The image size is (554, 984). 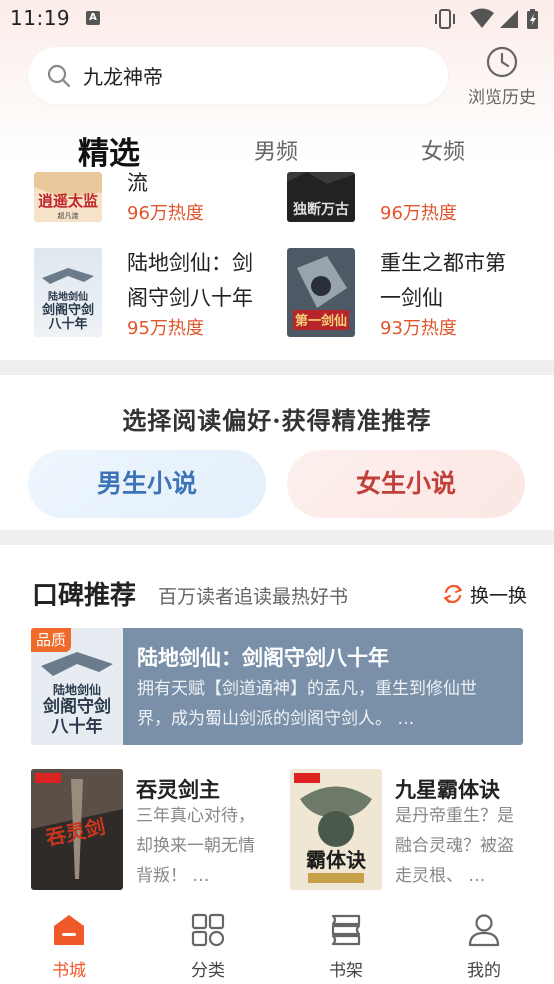 What do you see at coordinates (502, 98) in the screenshot?
I see `history-label: 浏览历史` at bounding box center [502, 98].